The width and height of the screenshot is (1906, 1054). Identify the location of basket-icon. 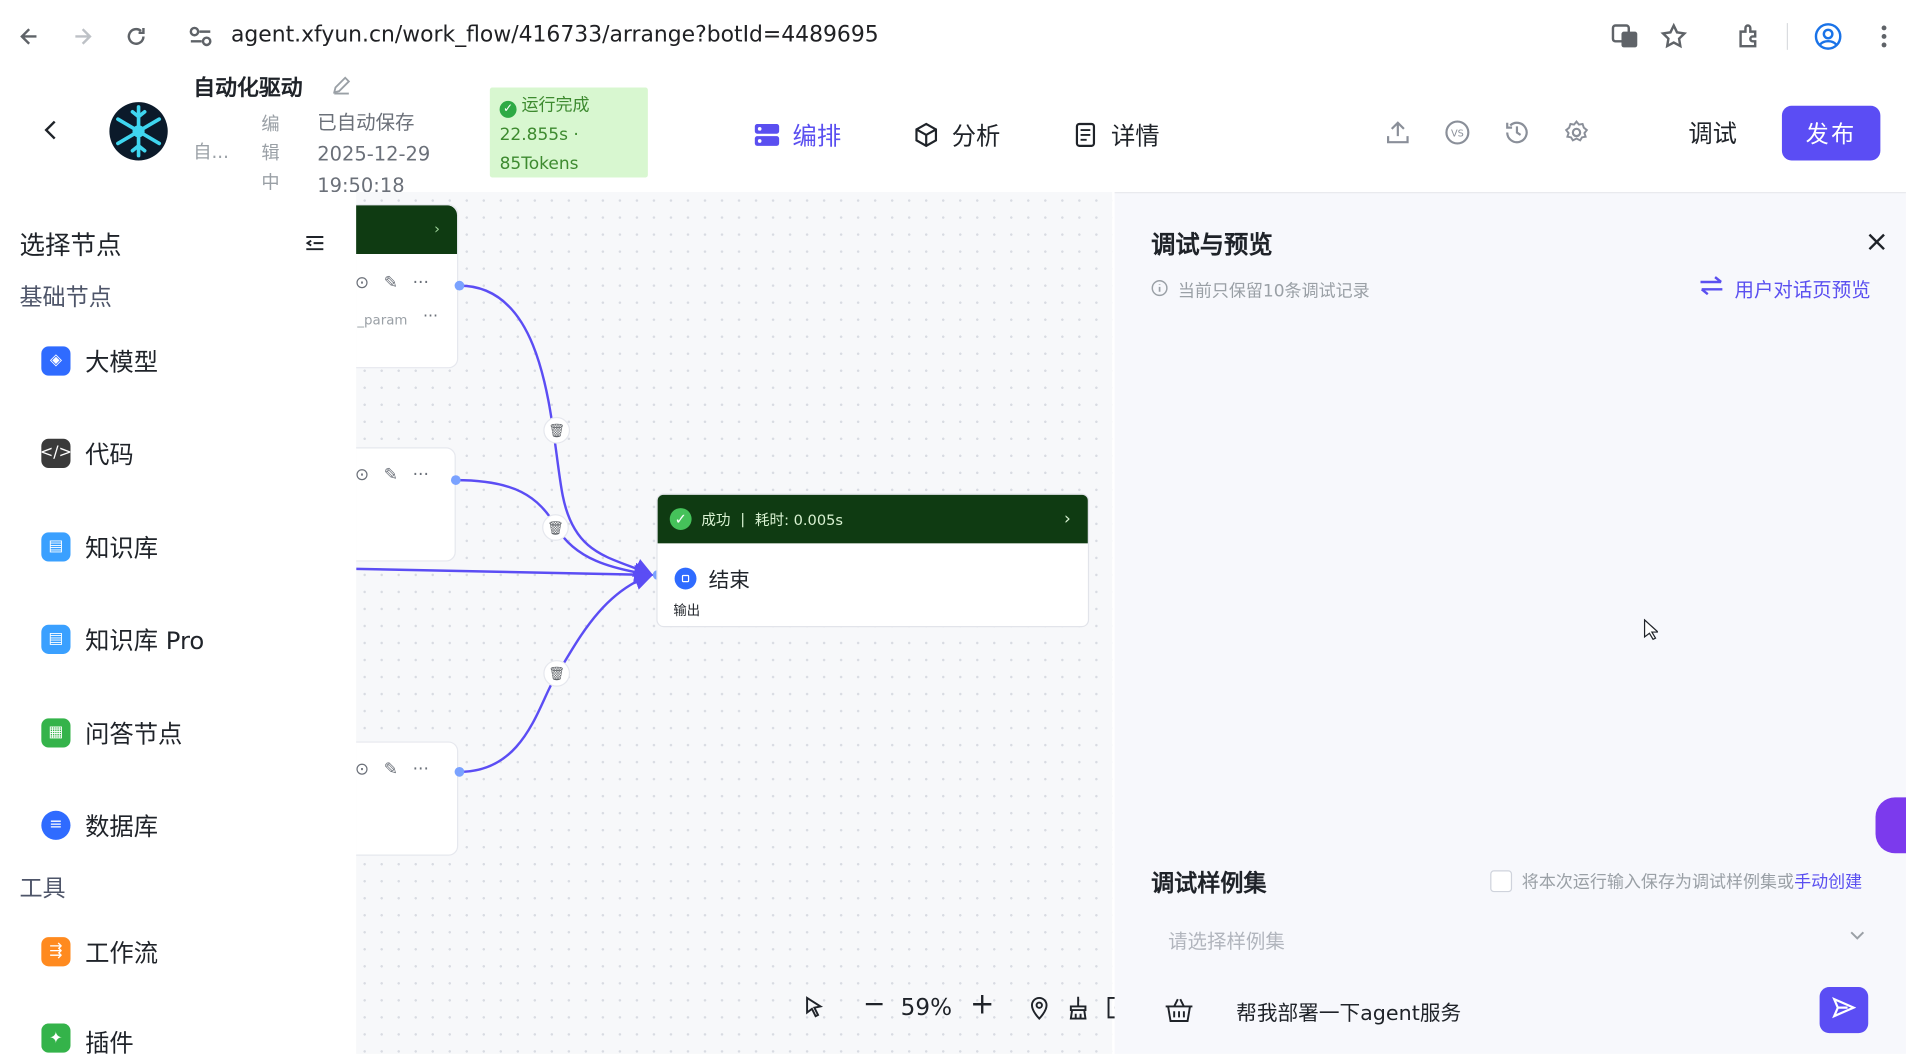
(1179, 1009).